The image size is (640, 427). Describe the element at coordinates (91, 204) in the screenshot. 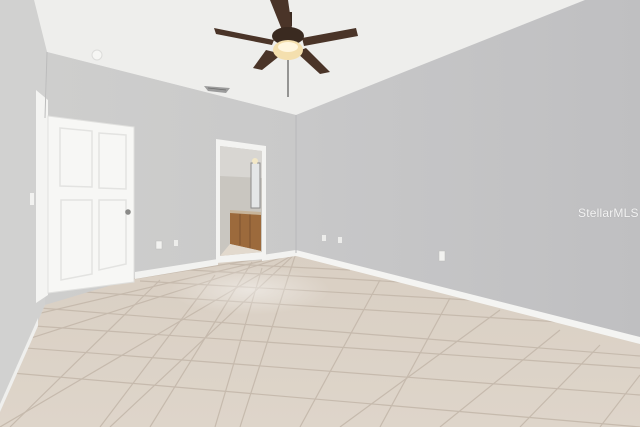

I see `open-door` at that location.